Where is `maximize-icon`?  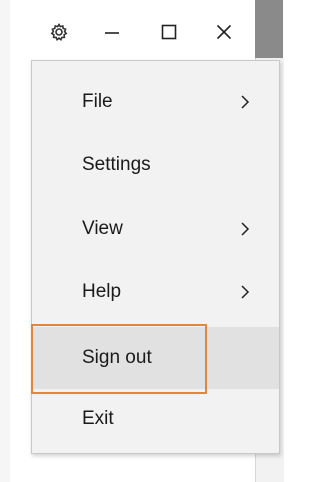 maximize-icon is located at coordinates (169, 32).